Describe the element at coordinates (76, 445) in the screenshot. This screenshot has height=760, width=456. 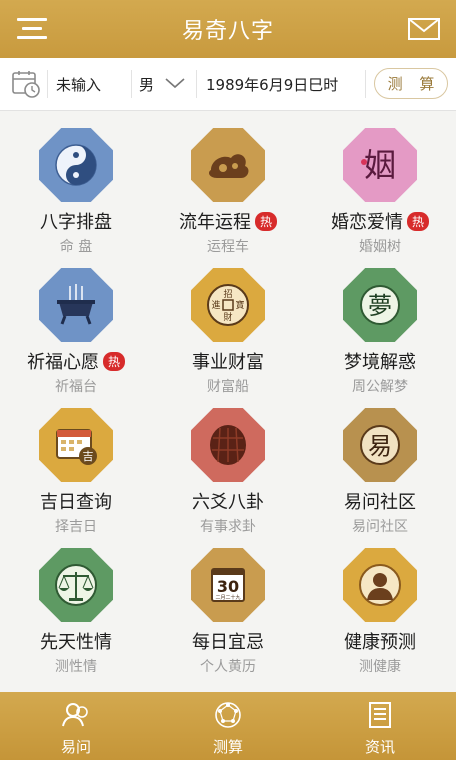
I see `calendar-icon: 吉` at that location.